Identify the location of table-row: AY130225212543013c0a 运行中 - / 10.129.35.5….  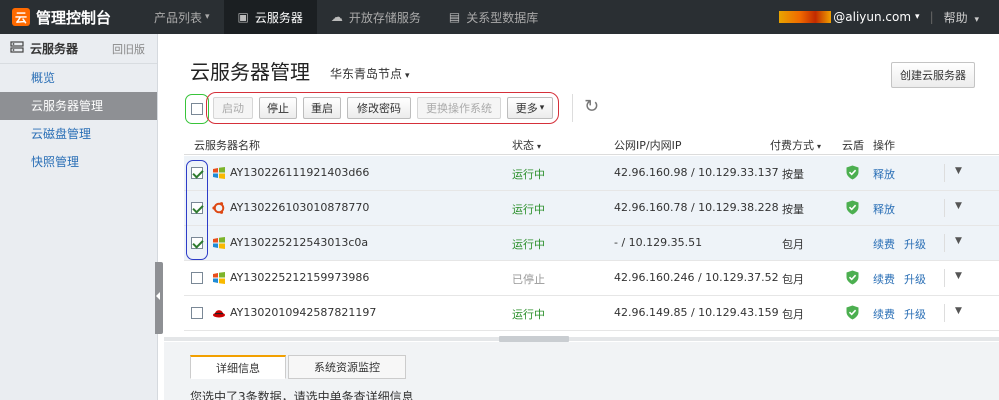
(591, 243).